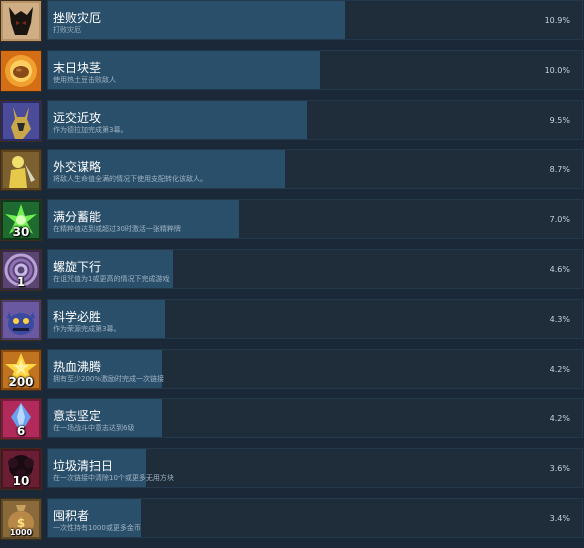 Image resolution: width=584 pixels, height=548 pixels. Describe the element at coordinates (559, 319) in the screenshot. I see `achievement-unlock-percent: 4.3%` at that location.